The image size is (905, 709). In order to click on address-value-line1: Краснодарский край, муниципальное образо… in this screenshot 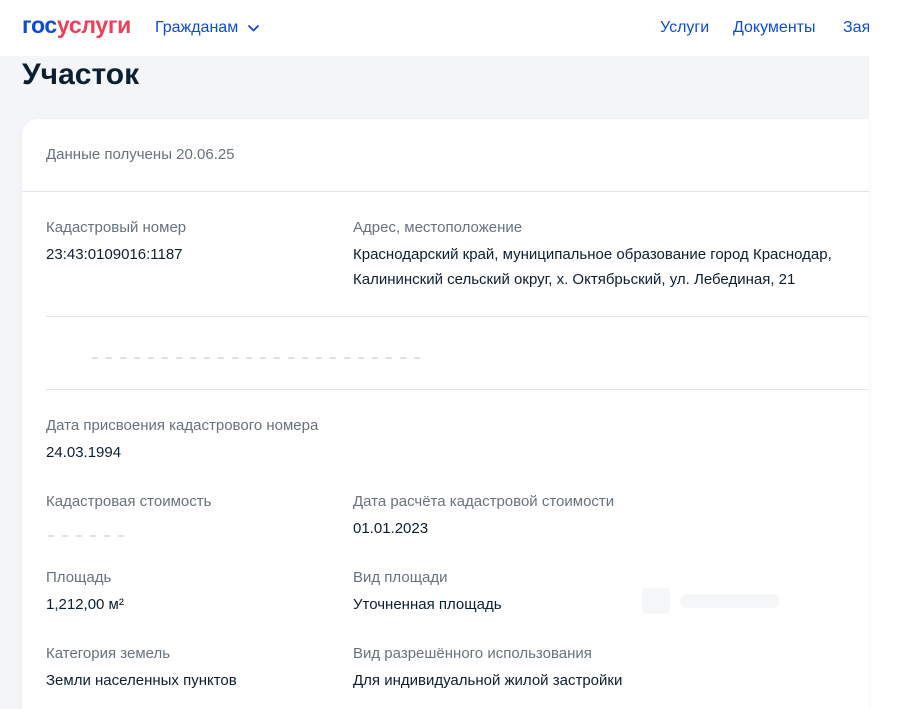, I will do `click(592, 254)`.